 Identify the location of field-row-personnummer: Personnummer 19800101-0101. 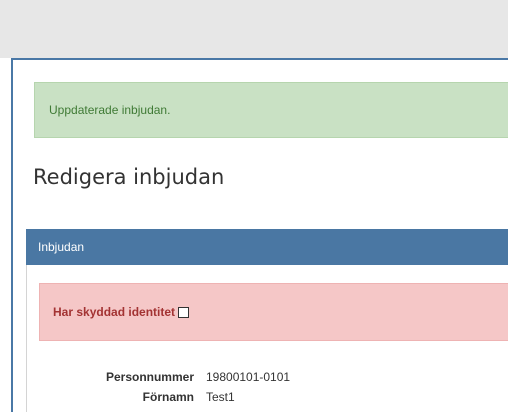
(165, 377).